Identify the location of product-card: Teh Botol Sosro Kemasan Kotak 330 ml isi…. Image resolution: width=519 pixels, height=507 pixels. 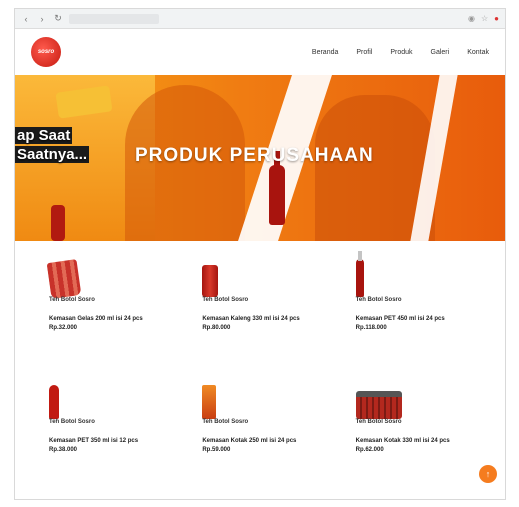
(414, 423).